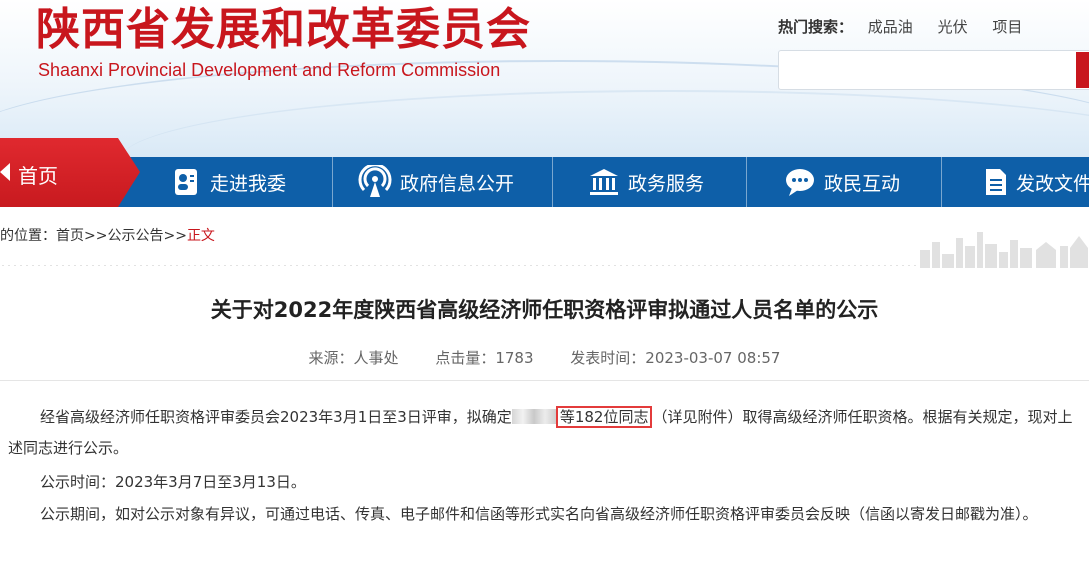 The image size is (1089, 569). Describe the element at coordinates (375, 181) in the screenshot. I see `broadcast-icon` at that location.